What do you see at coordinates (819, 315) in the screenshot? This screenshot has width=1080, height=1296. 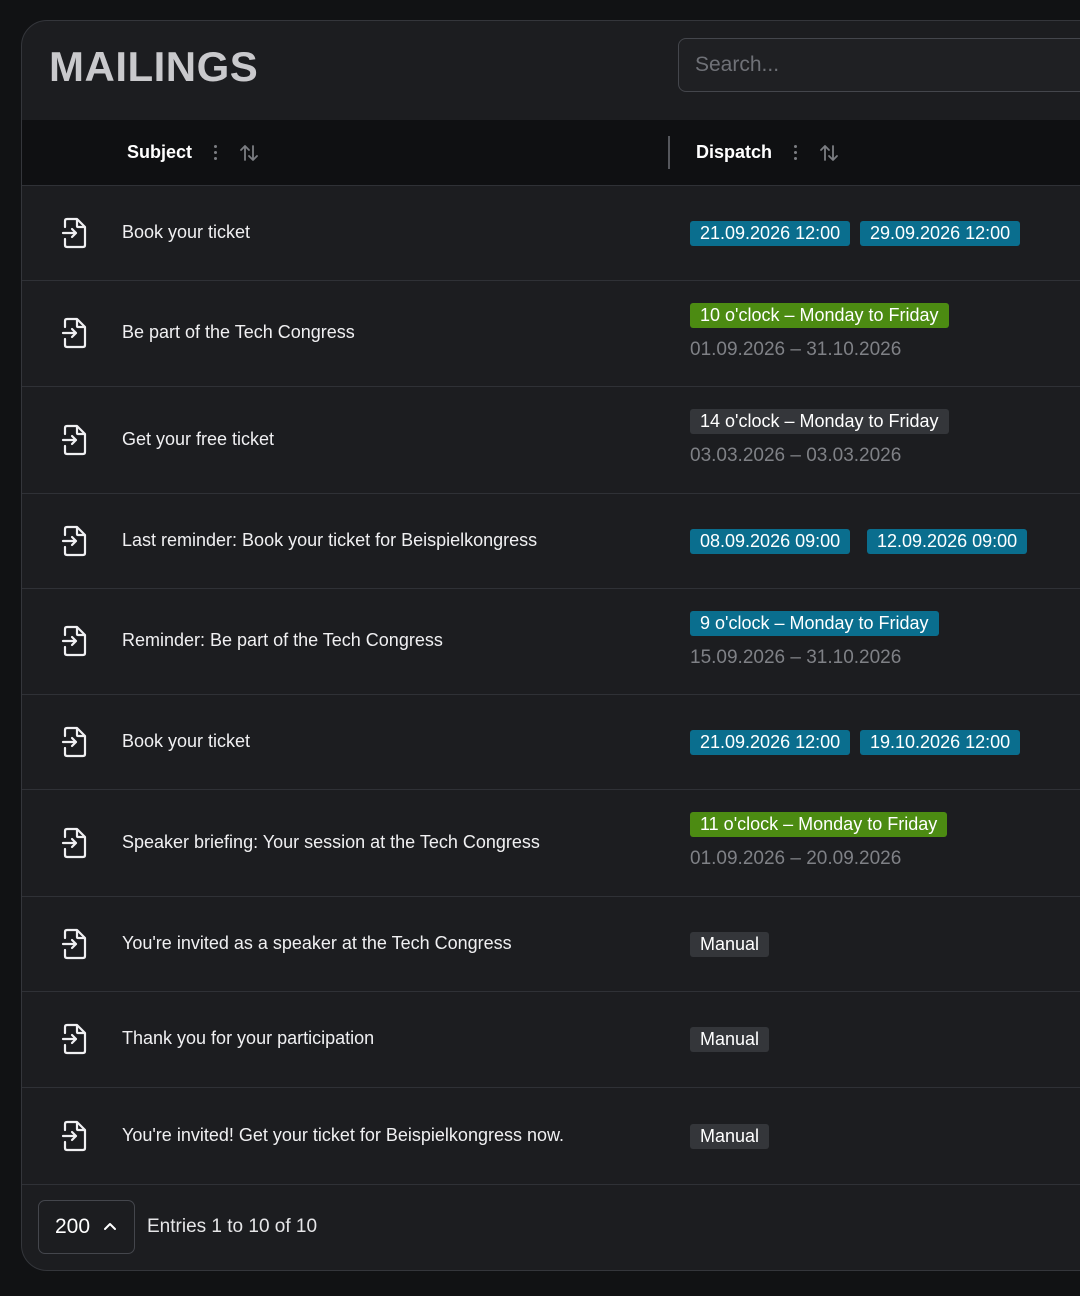 I see `dispatch-badge: 10 o'clock – Monday to Friday` at bounding box center [819, 315].